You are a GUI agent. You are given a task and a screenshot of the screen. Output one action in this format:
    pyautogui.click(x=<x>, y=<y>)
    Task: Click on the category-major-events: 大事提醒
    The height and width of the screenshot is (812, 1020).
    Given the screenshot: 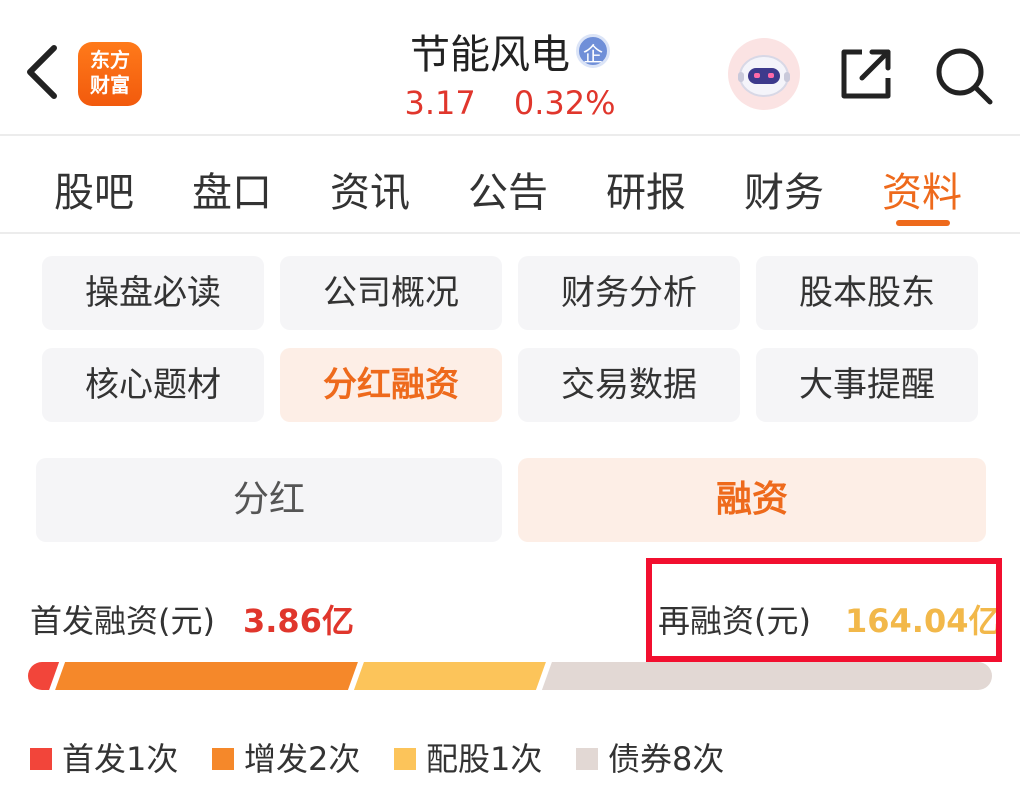 What is the action you would take?
    pyautogui.click(x=867, y=385)
    